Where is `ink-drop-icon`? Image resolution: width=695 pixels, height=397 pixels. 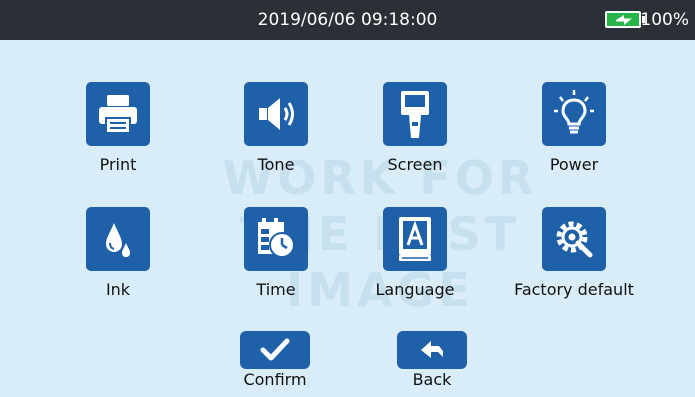 ink-drop-icon is located at coordinates (118, 240).